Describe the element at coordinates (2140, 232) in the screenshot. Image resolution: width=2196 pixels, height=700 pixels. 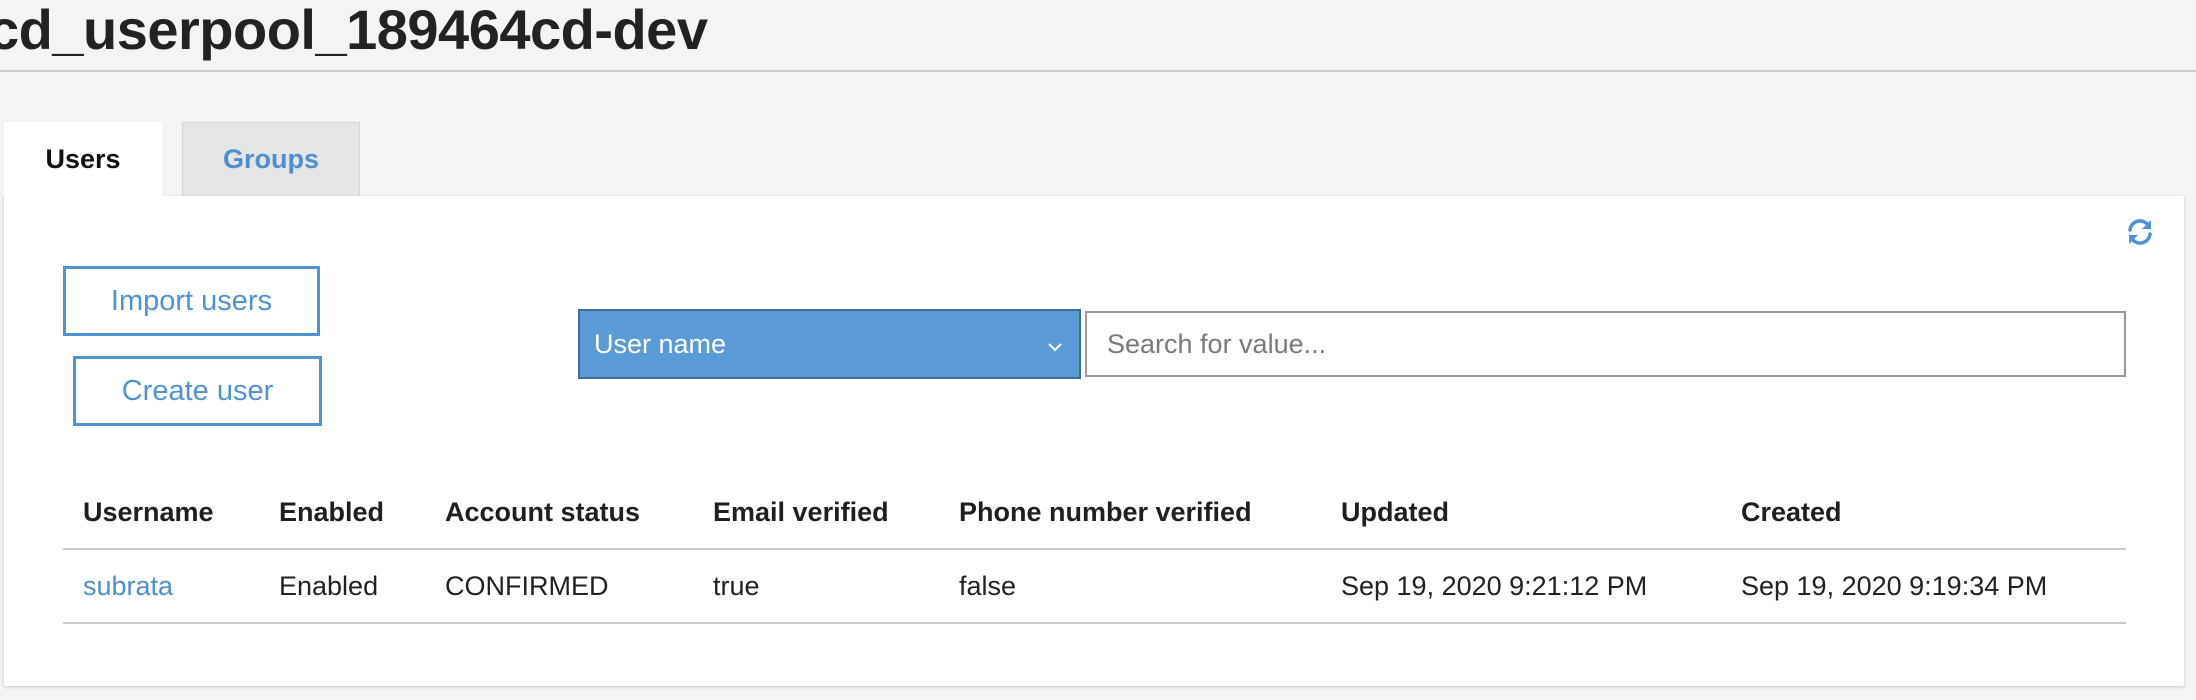
I see `refresh-icon` at that location.